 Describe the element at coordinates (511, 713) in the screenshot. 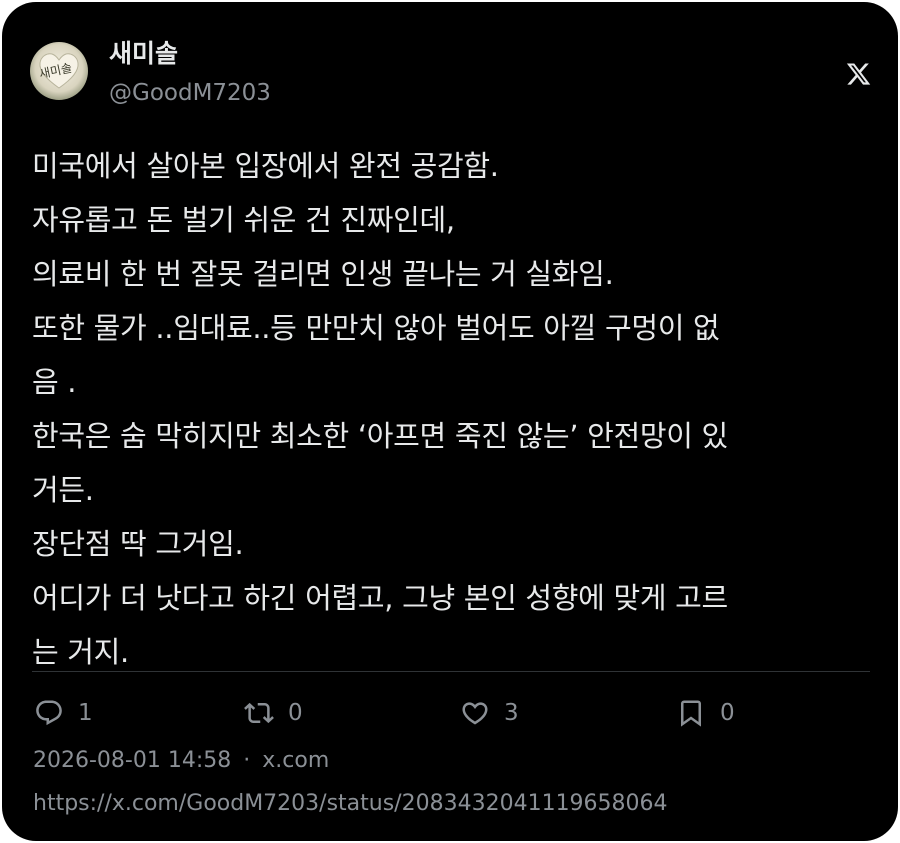

I see `like-count: 3` at that location.